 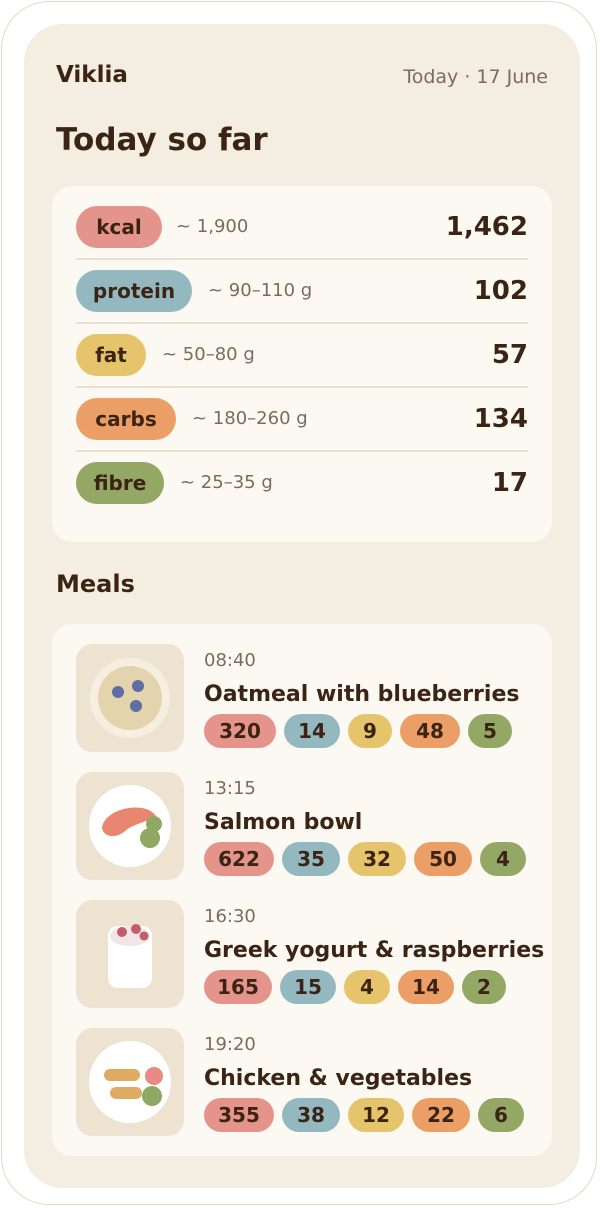 I want to click on meal-macros: 165 15 4 14 2, so click(x=355, y=987).